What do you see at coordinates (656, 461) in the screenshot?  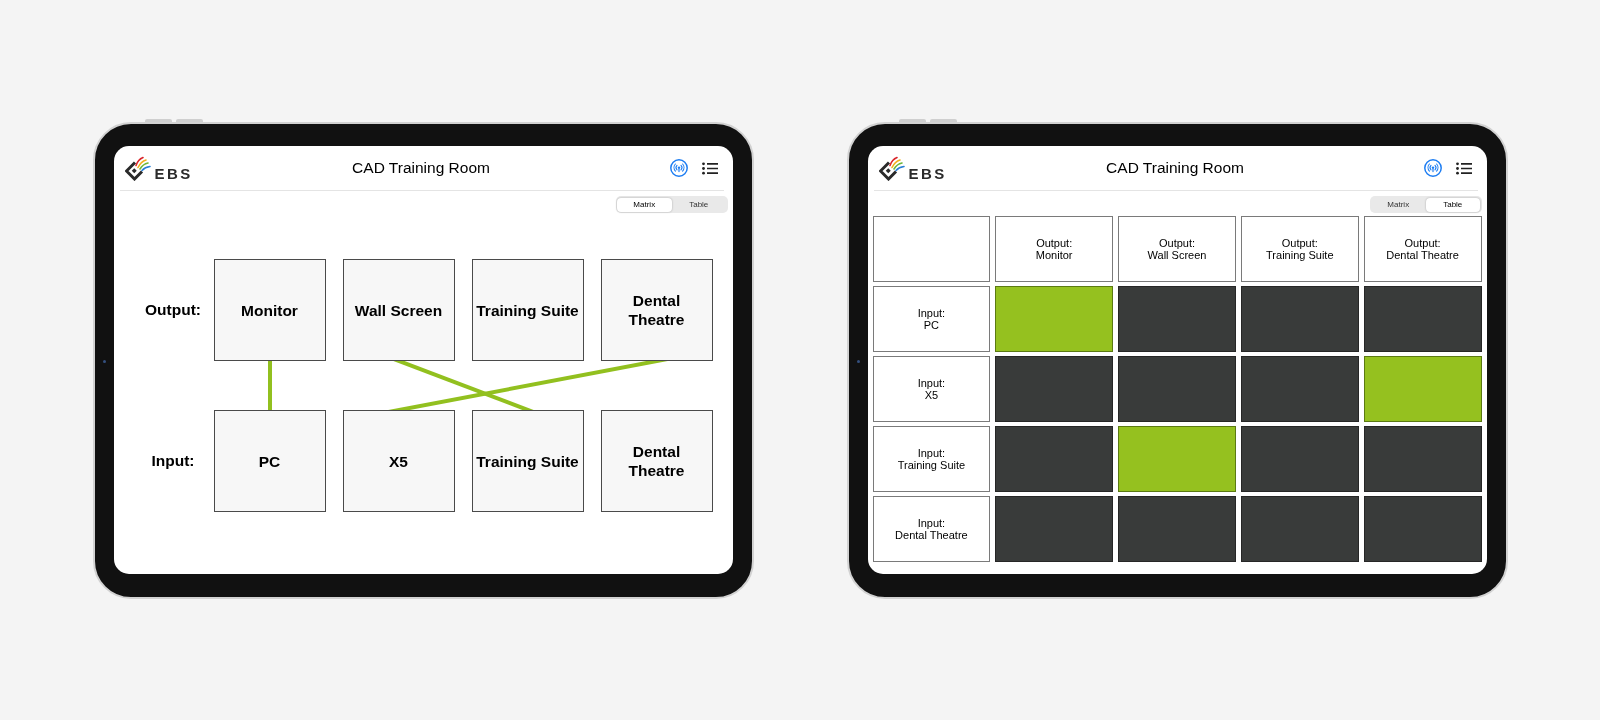 I see `input-tile: Dental Theatre` at bounding box center [656, 461].